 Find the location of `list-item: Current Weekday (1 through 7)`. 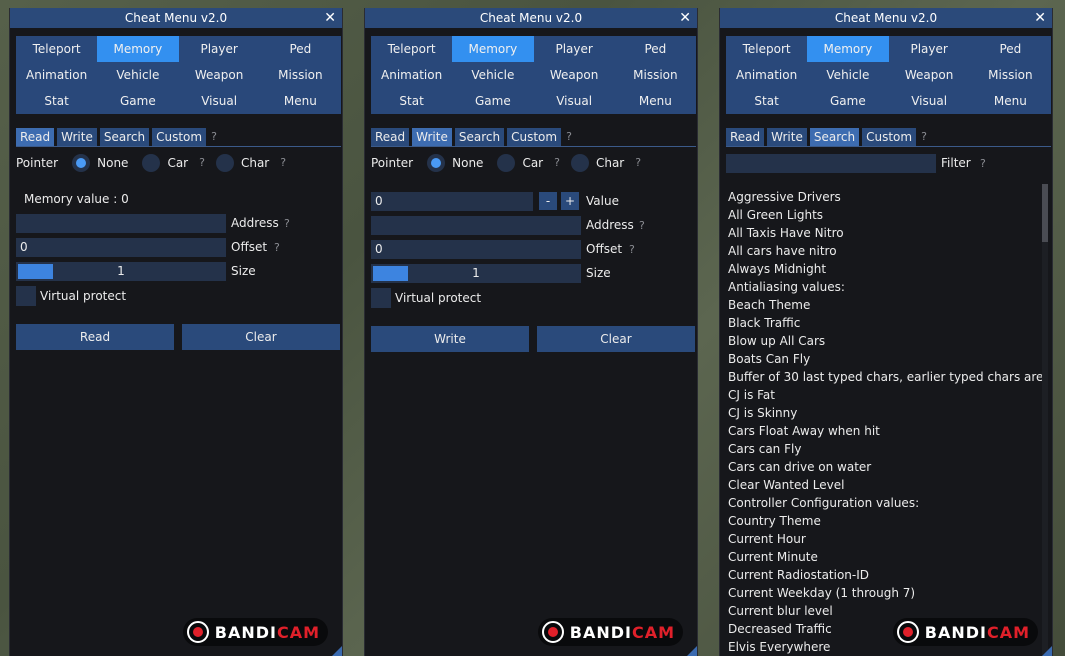

list-item: Current Weekday (1 through 7) is located at coordinates (885, 593).